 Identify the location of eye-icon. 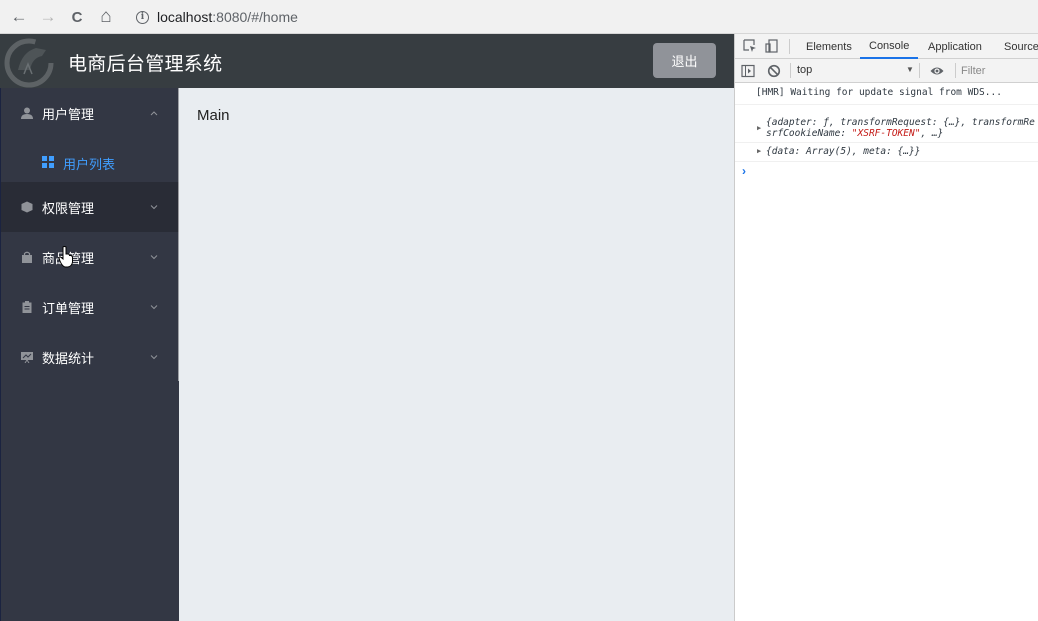
(937, 71).